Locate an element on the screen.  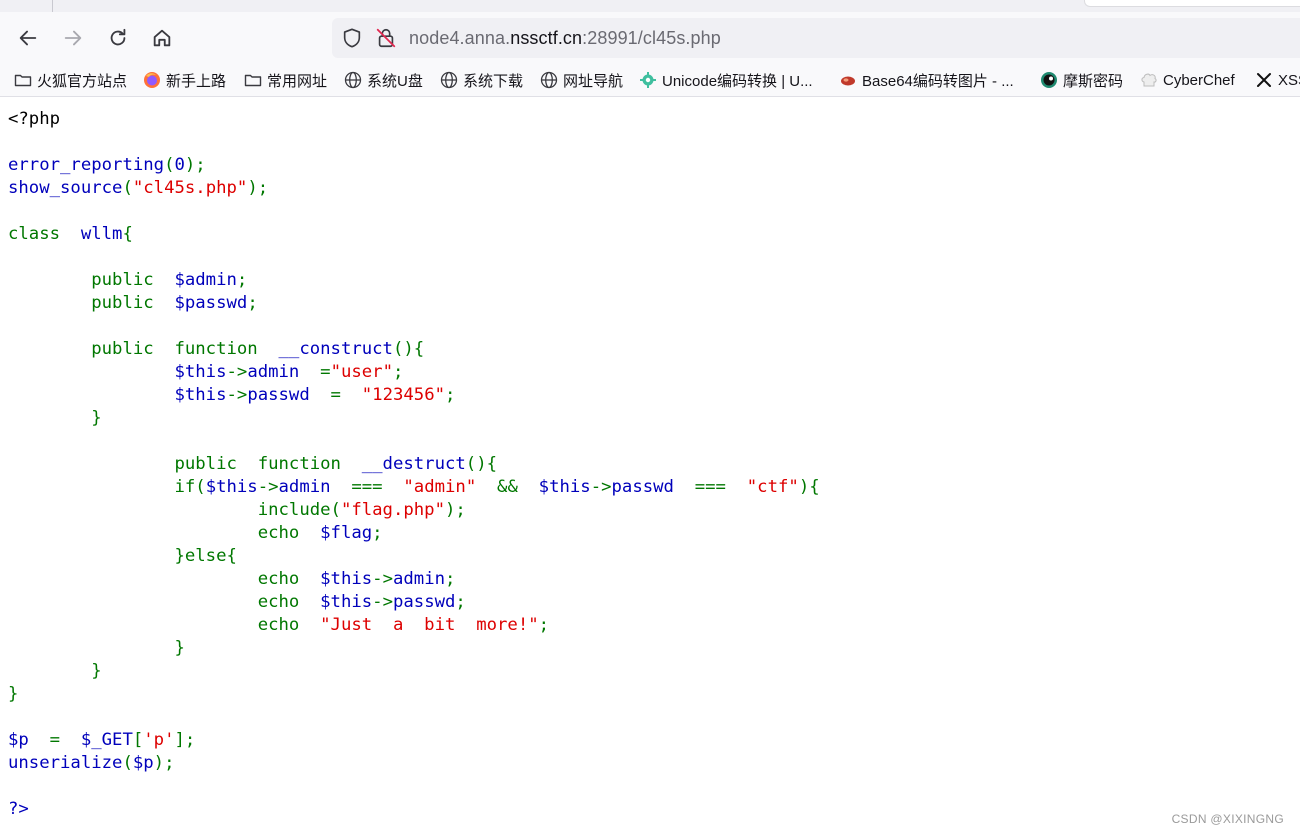
tab-strip is located at coordinates (650, 6).